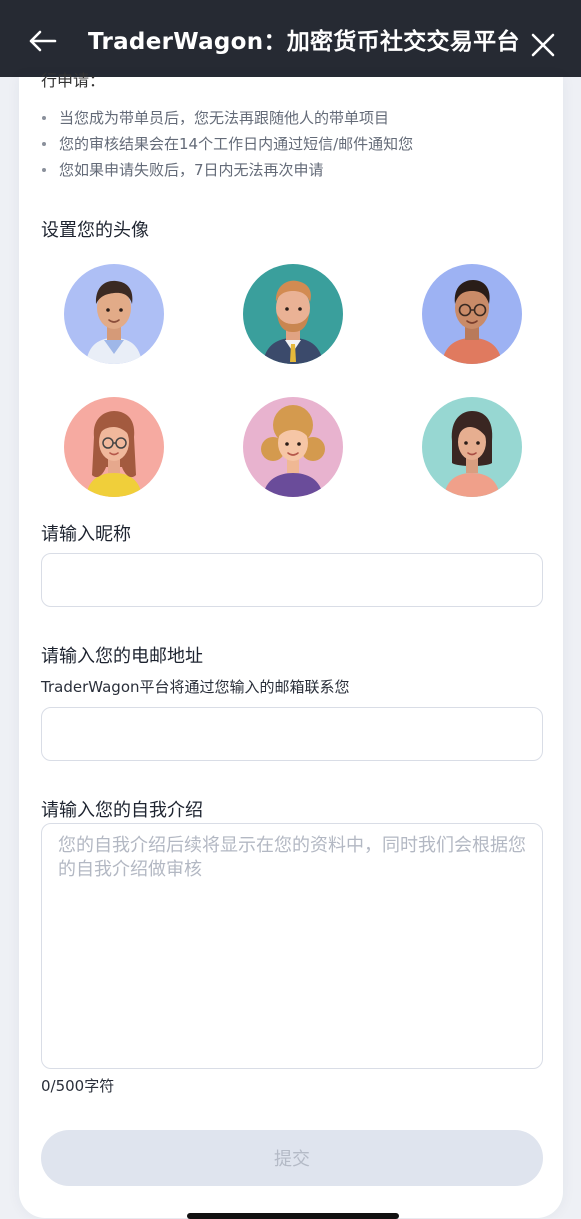  What do you see at coordinates (304, 42) in the screenshot?
I see `page-title: TraderWagon：加密货币社交交易平台` at bounding box center [304, 42].